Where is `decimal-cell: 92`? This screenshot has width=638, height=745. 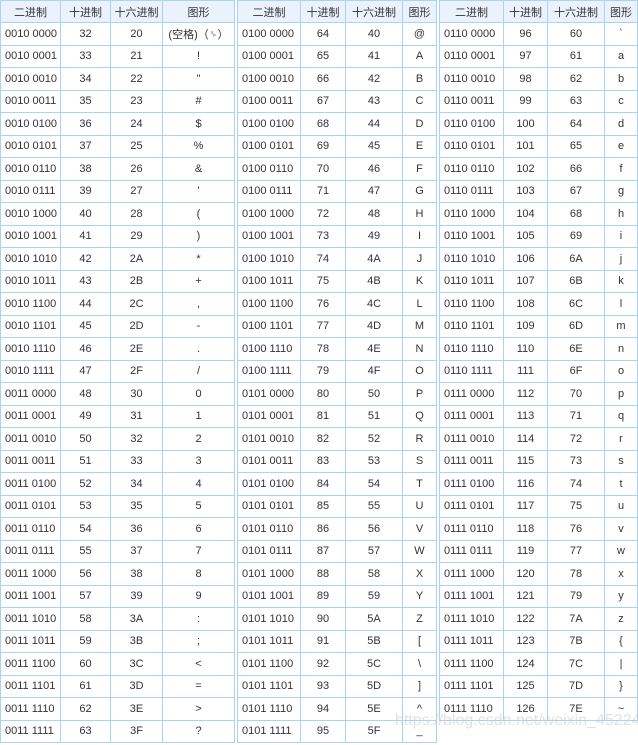 decimal-cell: 92 is located at coordinates (323, 664).